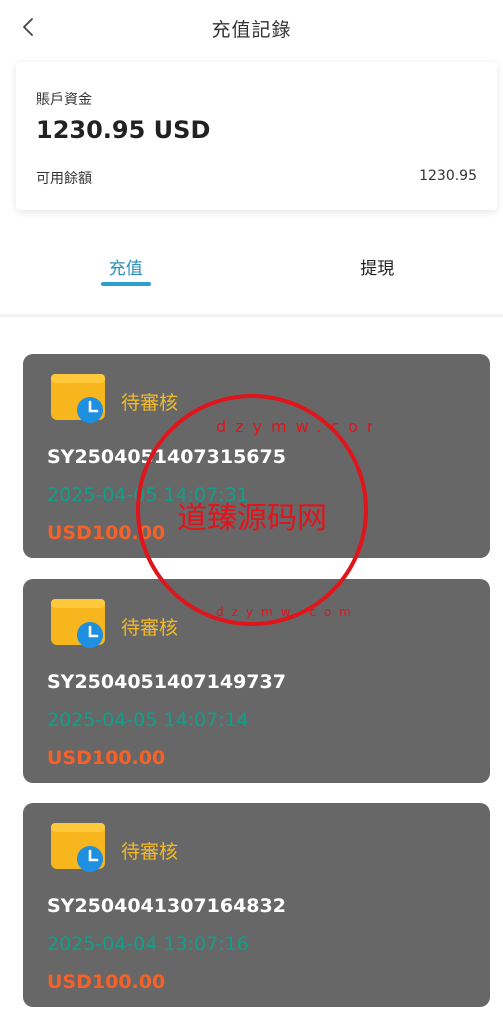 This screenshot has height=1024, width=503. What do you see at coordinates (166, 457) in the screenshot?
I see `record-order-id: SY2504051407315675` at bounding box center [166, 457].